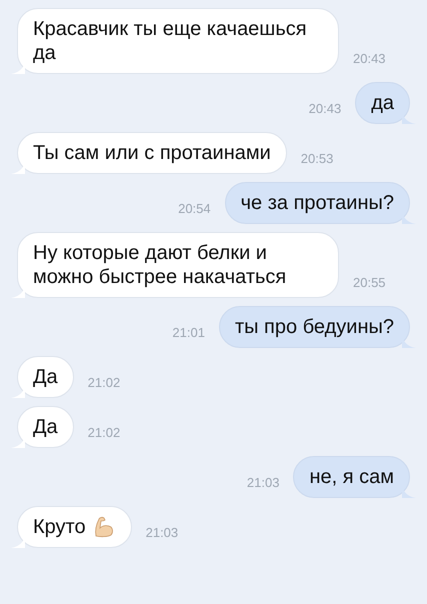 Image resolution: width=427 pixels, height=604 pixels. I want to click on message-text: Круто, so click(59, 527).